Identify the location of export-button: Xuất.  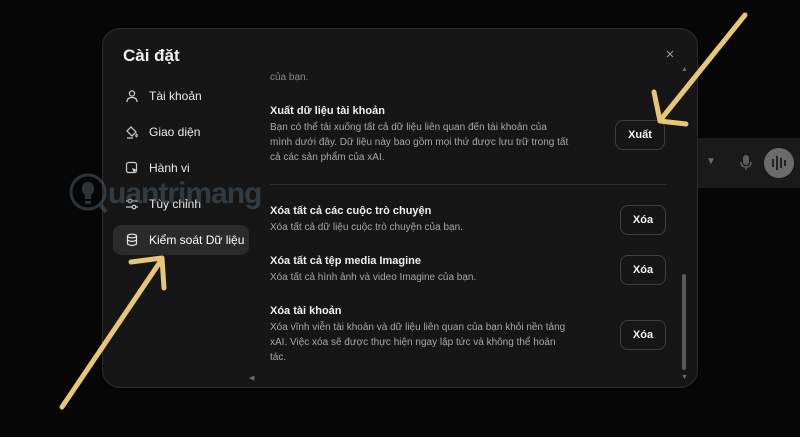
(640, 135).